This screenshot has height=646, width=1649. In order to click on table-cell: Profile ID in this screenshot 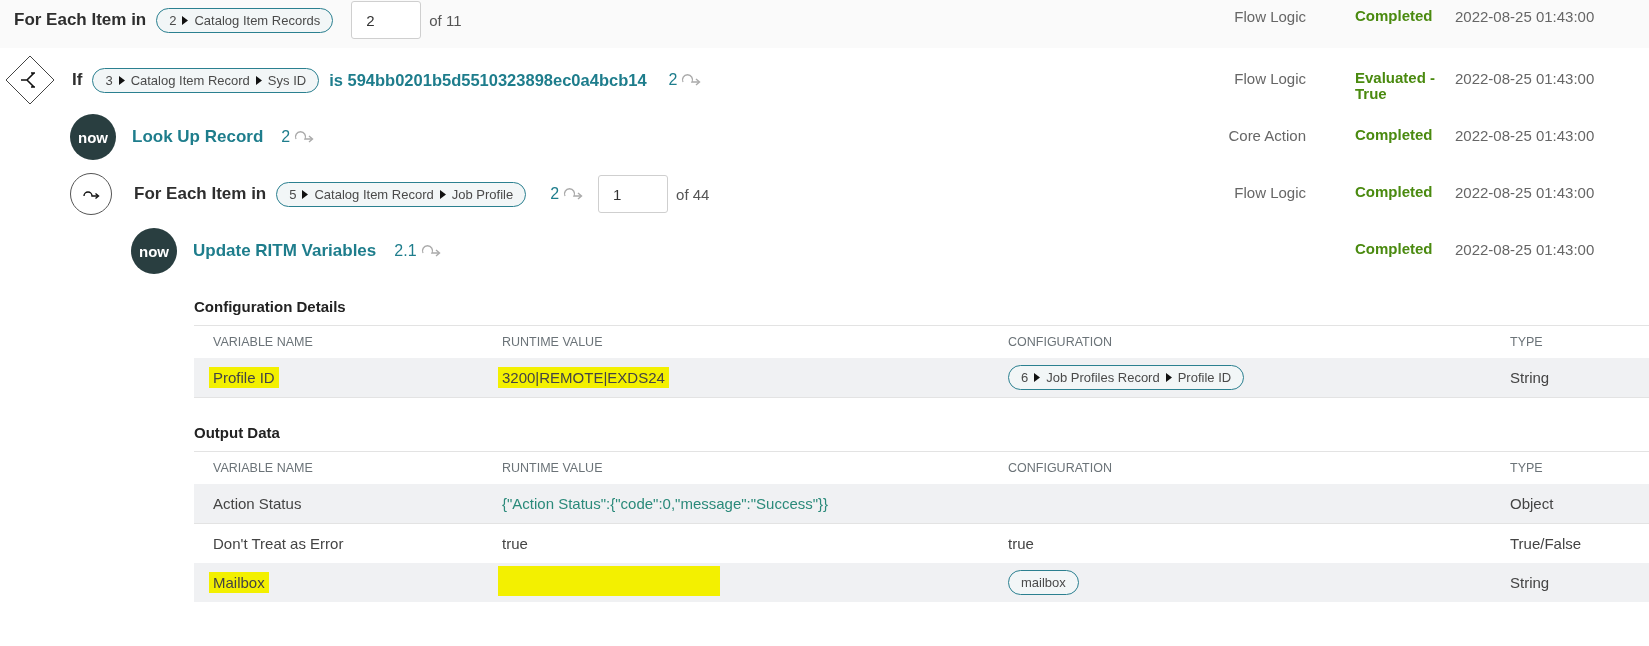, I will do `click(244, 377)`.